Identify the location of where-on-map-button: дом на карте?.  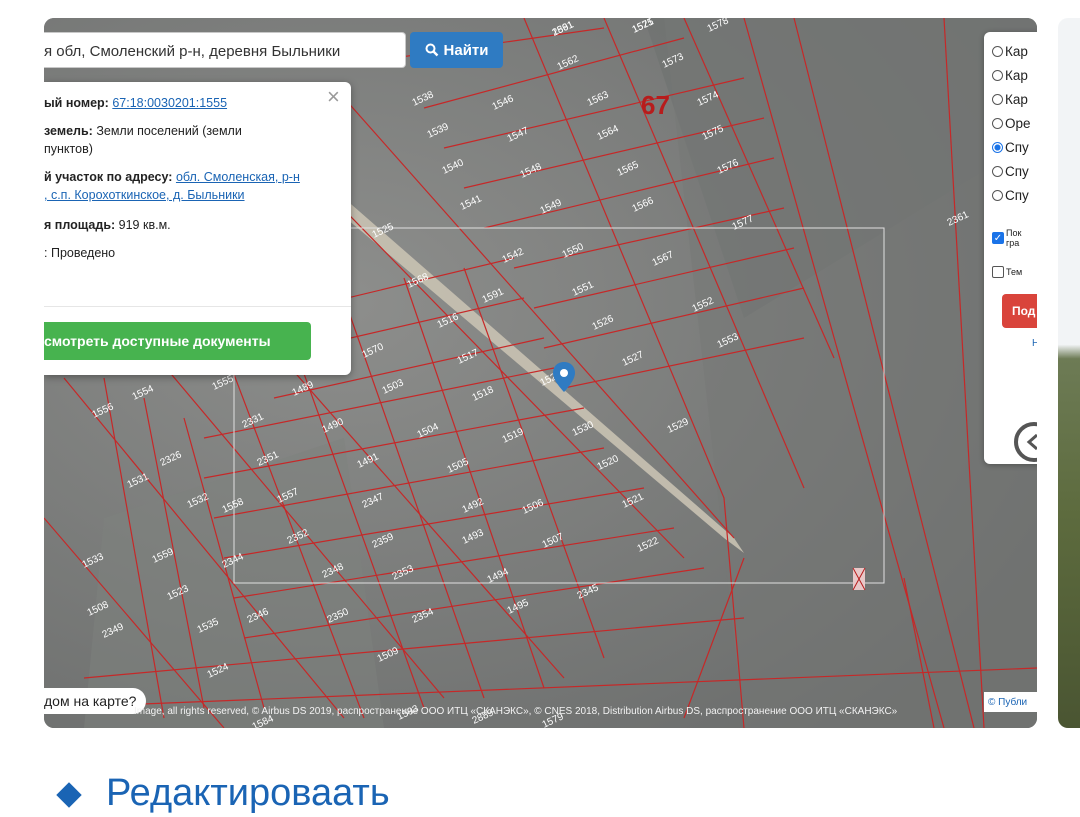
(95, 701).